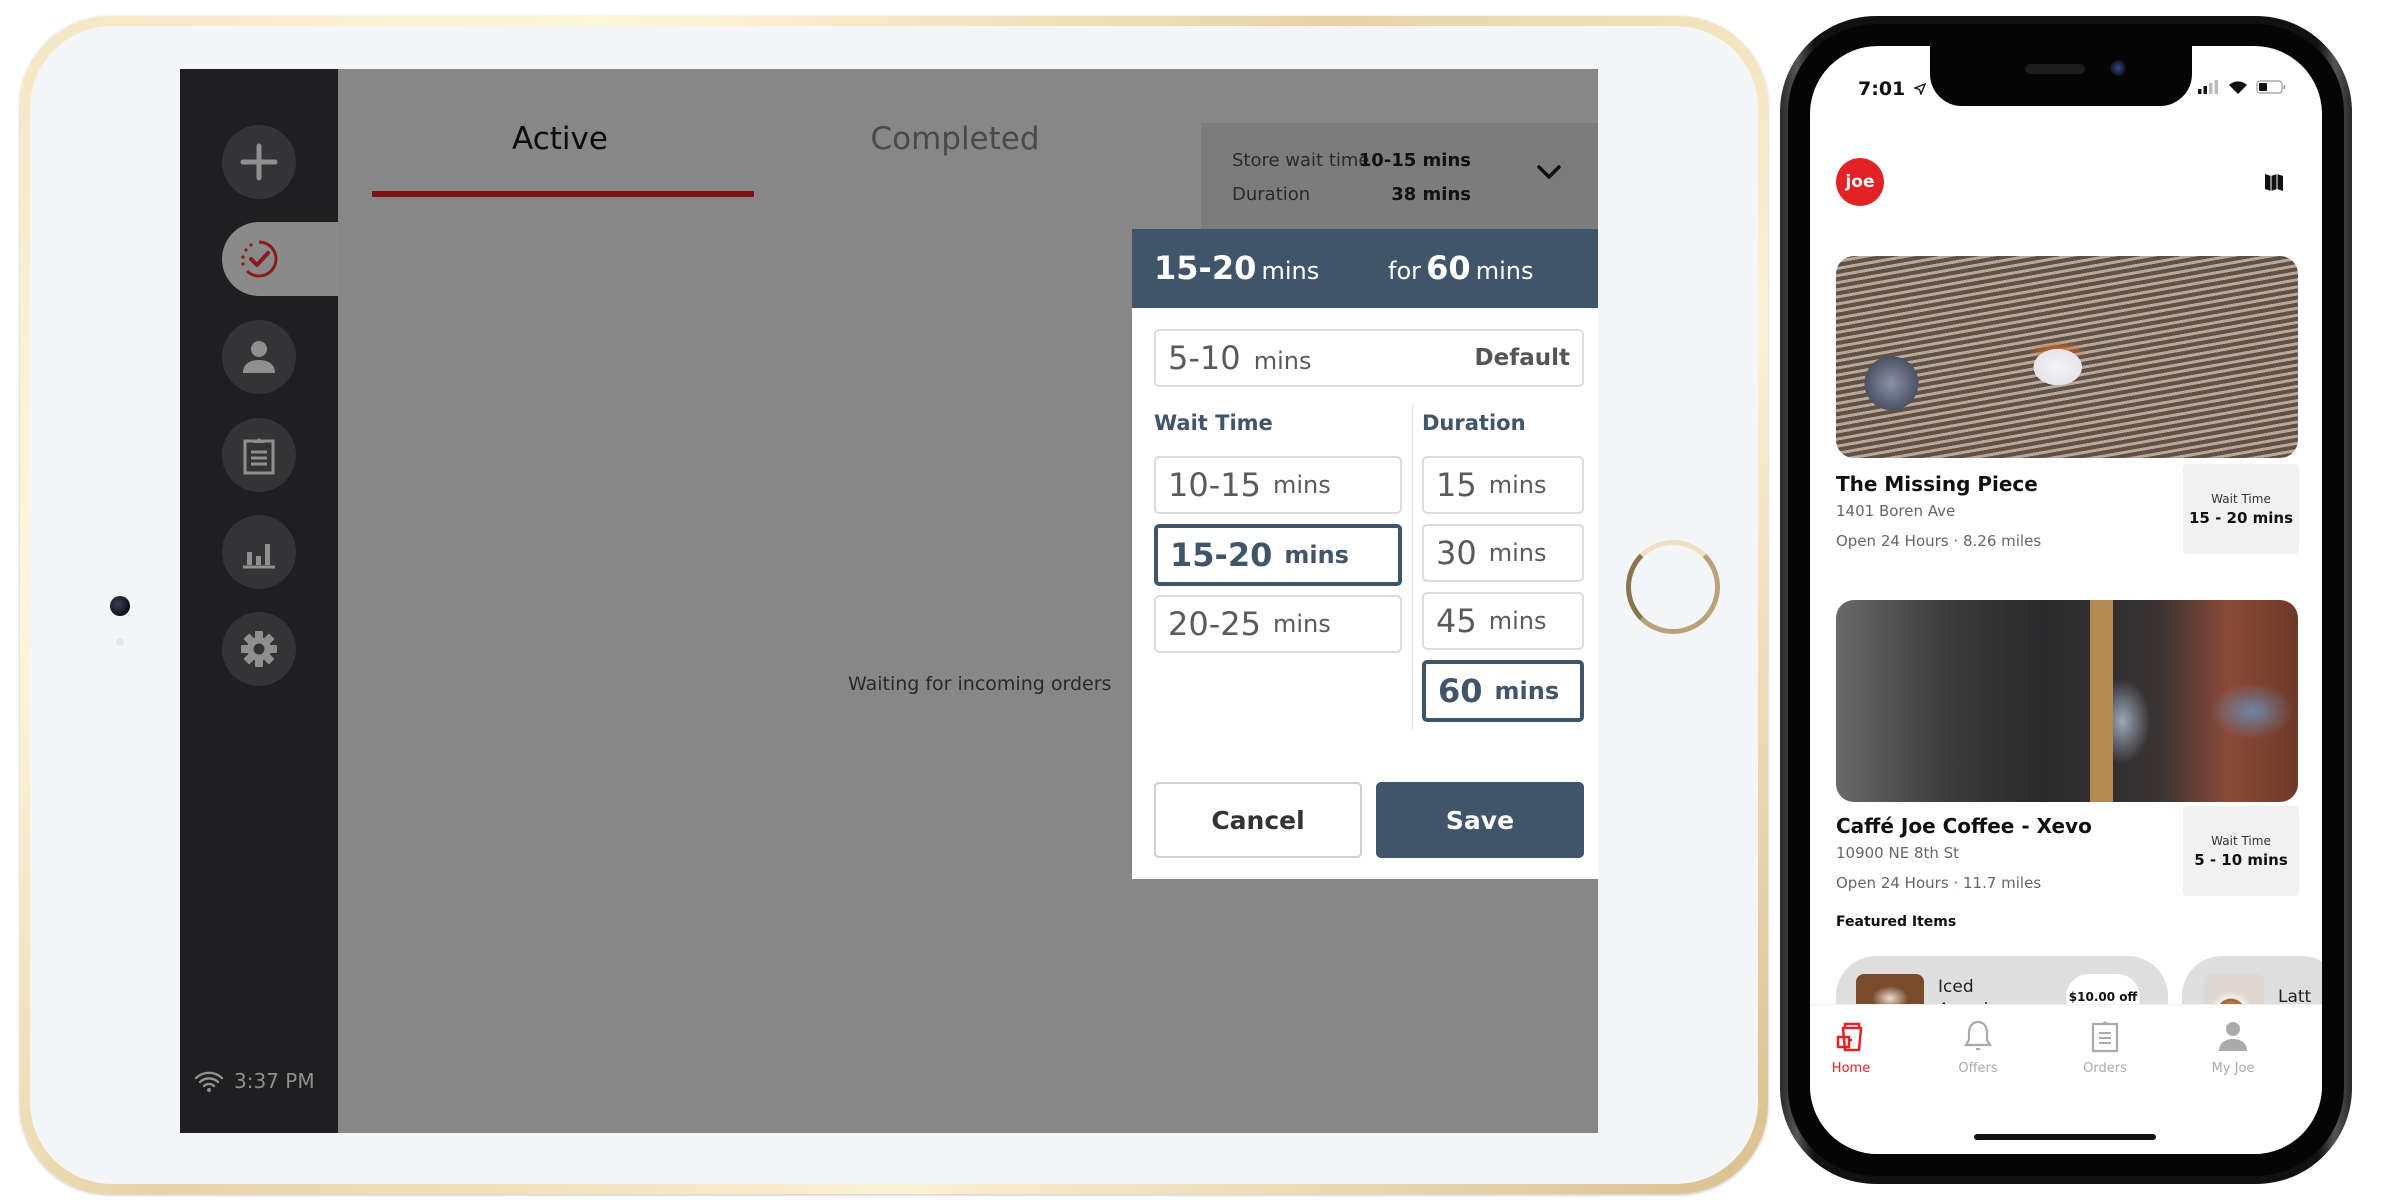 The width and height of the screenshot is (2400, 1200). What do you see at coordinates (259, 259) in the screenshot?
I see `check-circle-icon` at bounding box center [259, 259].